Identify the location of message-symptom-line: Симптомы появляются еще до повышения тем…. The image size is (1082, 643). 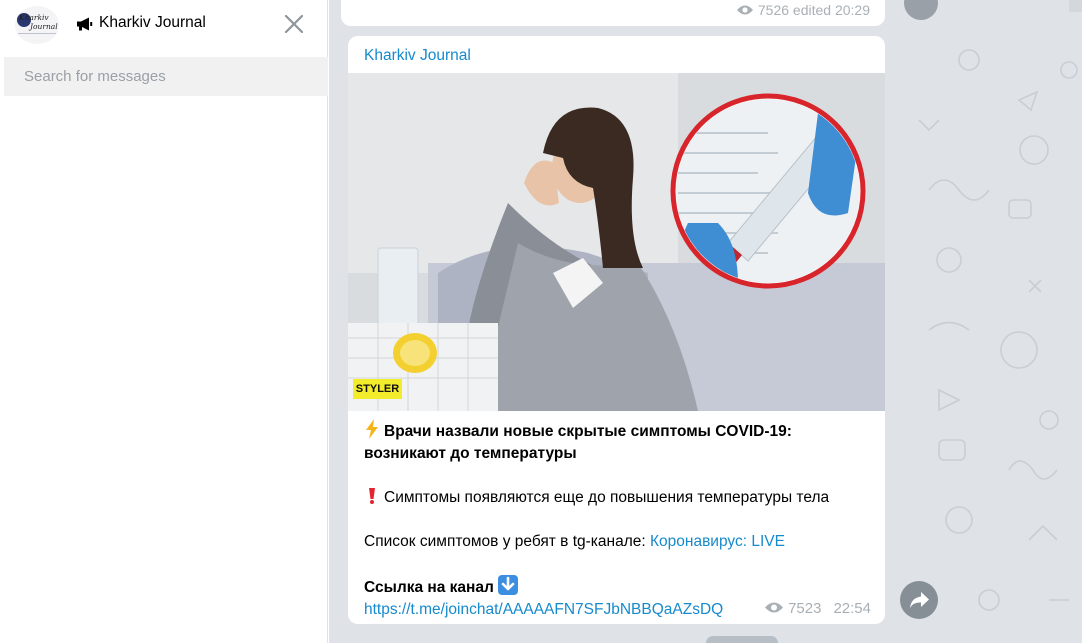
(607, 497).